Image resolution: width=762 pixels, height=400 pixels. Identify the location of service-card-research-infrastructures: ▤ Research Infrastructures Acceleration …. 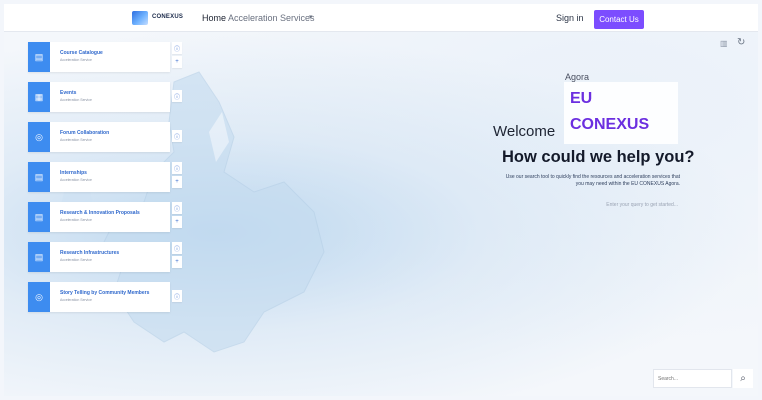
(99, 257).